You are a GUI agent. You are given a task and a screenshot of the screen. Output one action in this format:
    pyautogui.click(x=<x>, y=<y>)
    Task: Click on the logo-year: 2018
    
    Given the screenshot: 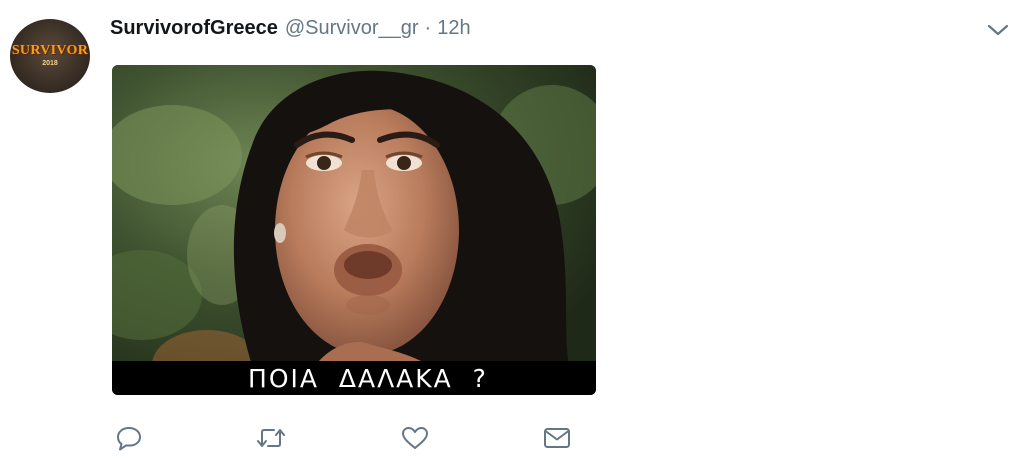 What is the action you would take?
    pyautogui.click(x=50, y=63)
    